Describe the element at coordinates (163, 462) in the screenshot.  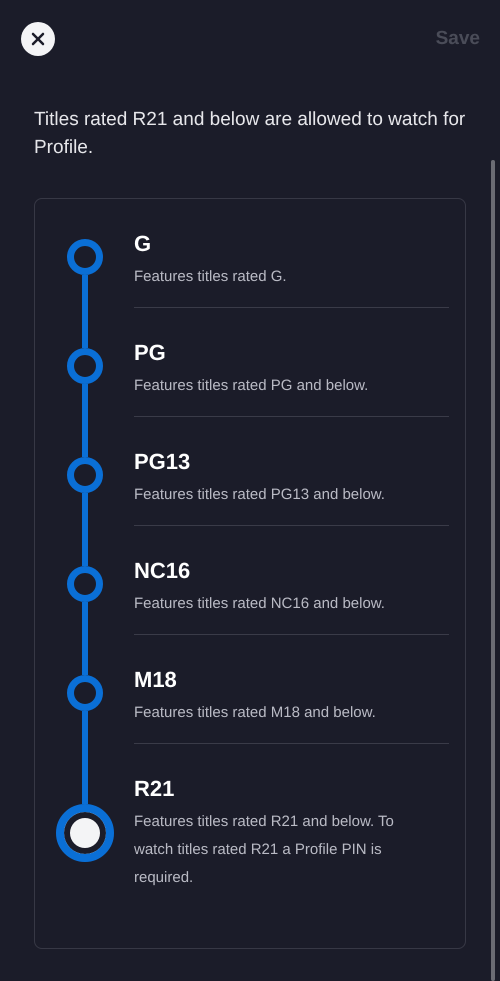
I see `rating-title: PG13` at that location.